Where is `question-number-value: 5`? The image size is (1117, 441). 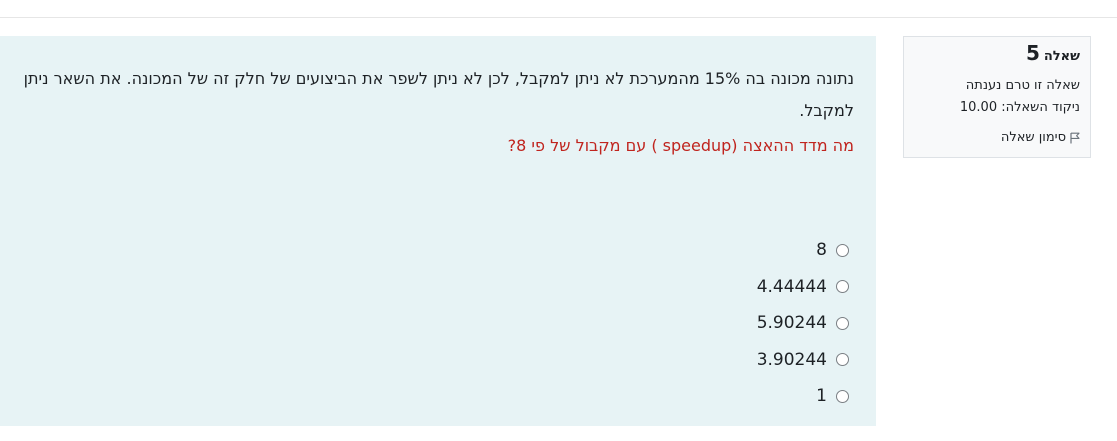
question-number-value: 5 is located at coordinates (1032, 53).